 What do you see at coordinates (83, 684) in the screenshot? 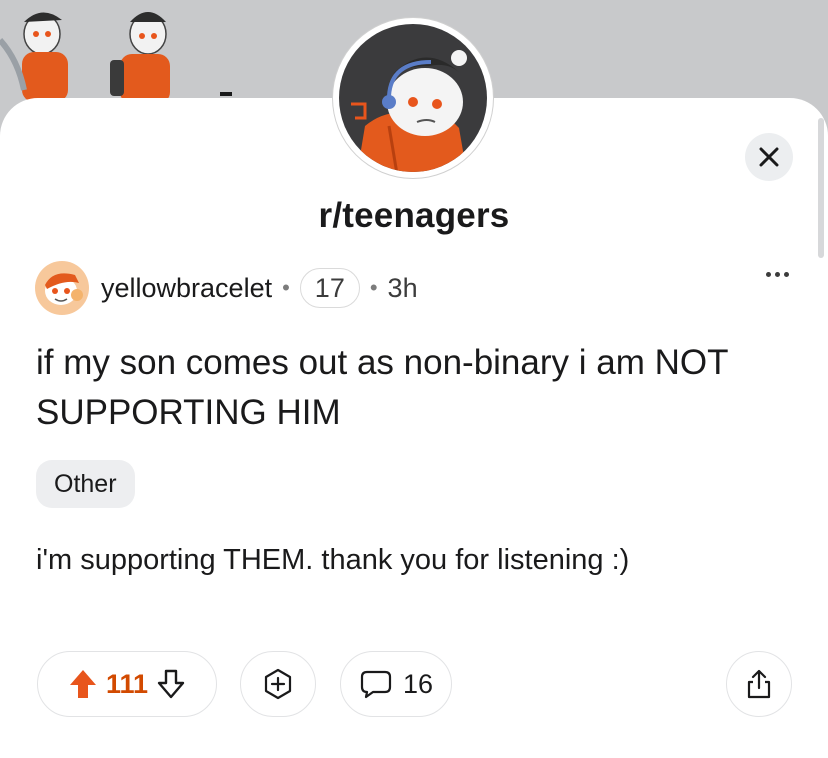
I see `upvote-icon` at bounding box center [83, 684].